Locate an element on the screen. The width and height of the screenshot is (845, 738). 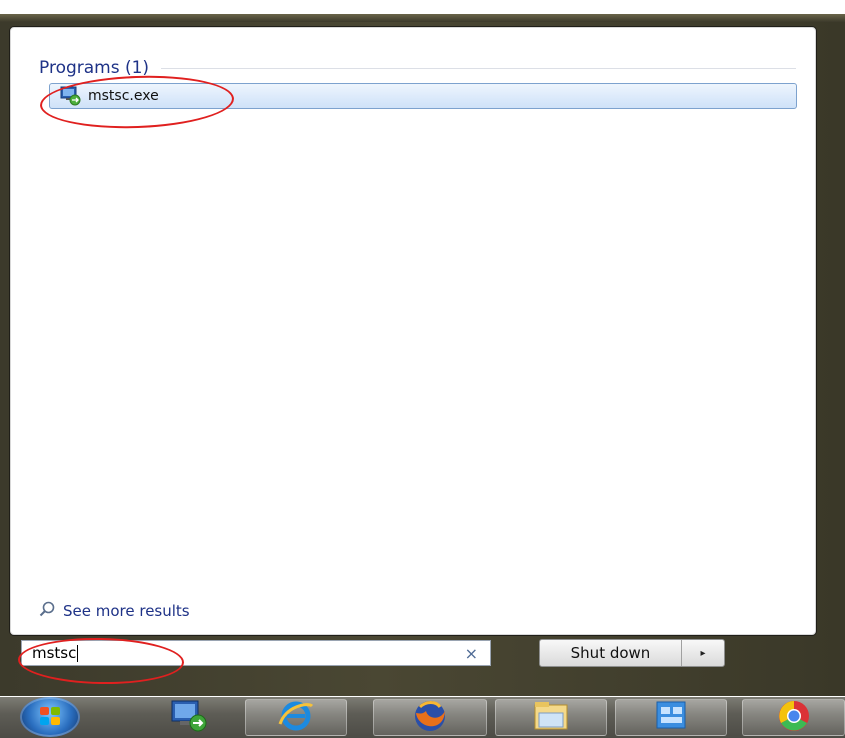
ie-icon is located at coordinates (296, 718).